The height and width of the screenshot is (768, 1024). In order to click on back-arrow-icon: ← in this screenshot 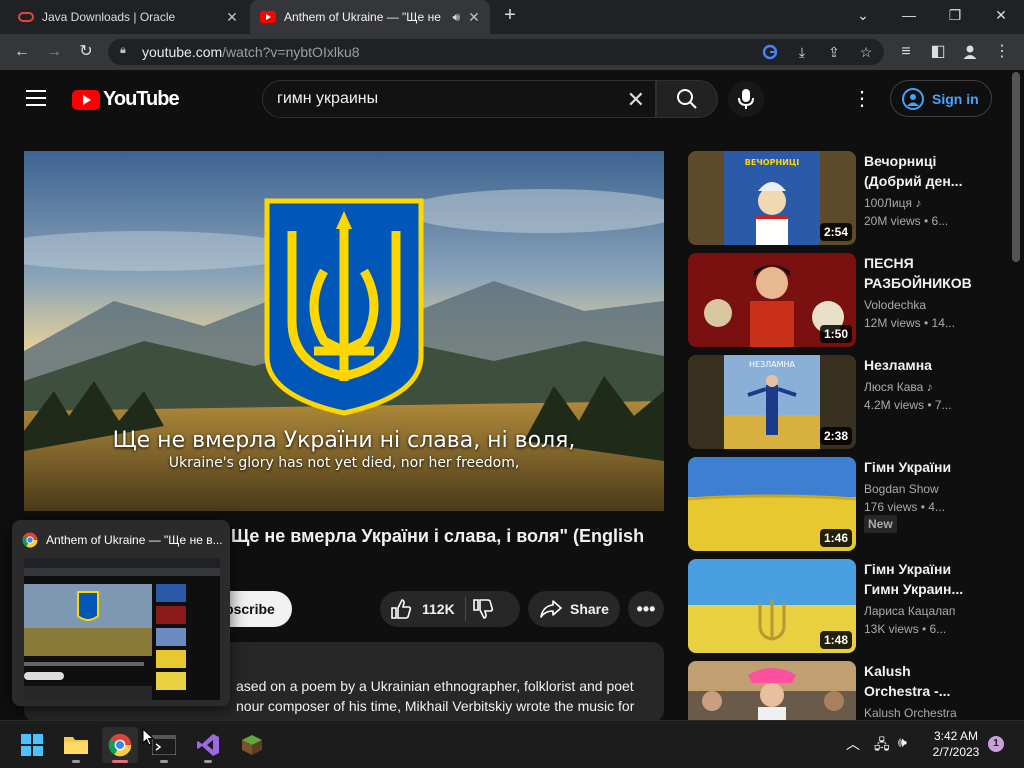, I will do `click(22, 52)`.